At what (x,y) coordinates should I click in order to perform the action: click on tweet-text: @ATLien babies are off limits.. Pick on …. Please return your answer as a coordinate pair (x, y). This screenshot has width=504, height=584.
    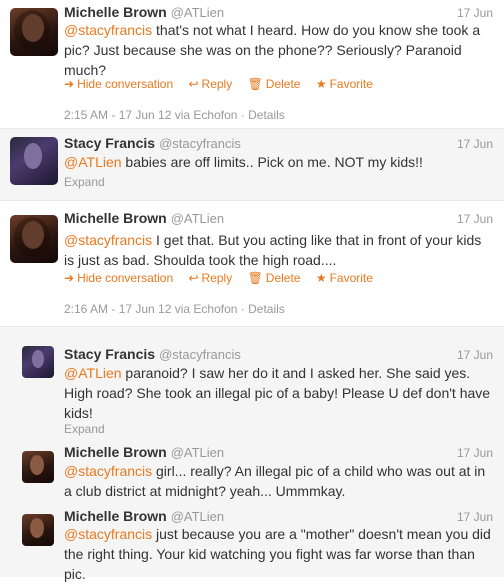
    Looking at the image, I should click on (278, 162).